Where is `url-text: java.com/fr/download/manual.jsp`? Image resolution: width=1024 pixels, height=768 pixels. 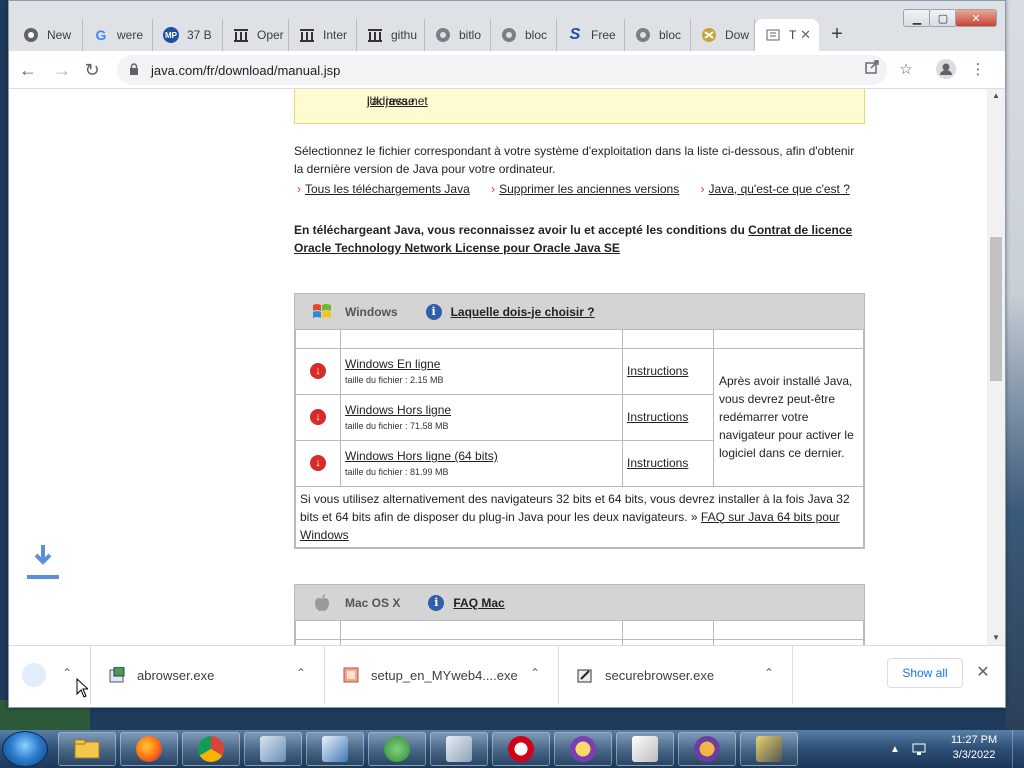
url-text: java.com/fr/download/manual.jsp is located at coordinates (246, 70).